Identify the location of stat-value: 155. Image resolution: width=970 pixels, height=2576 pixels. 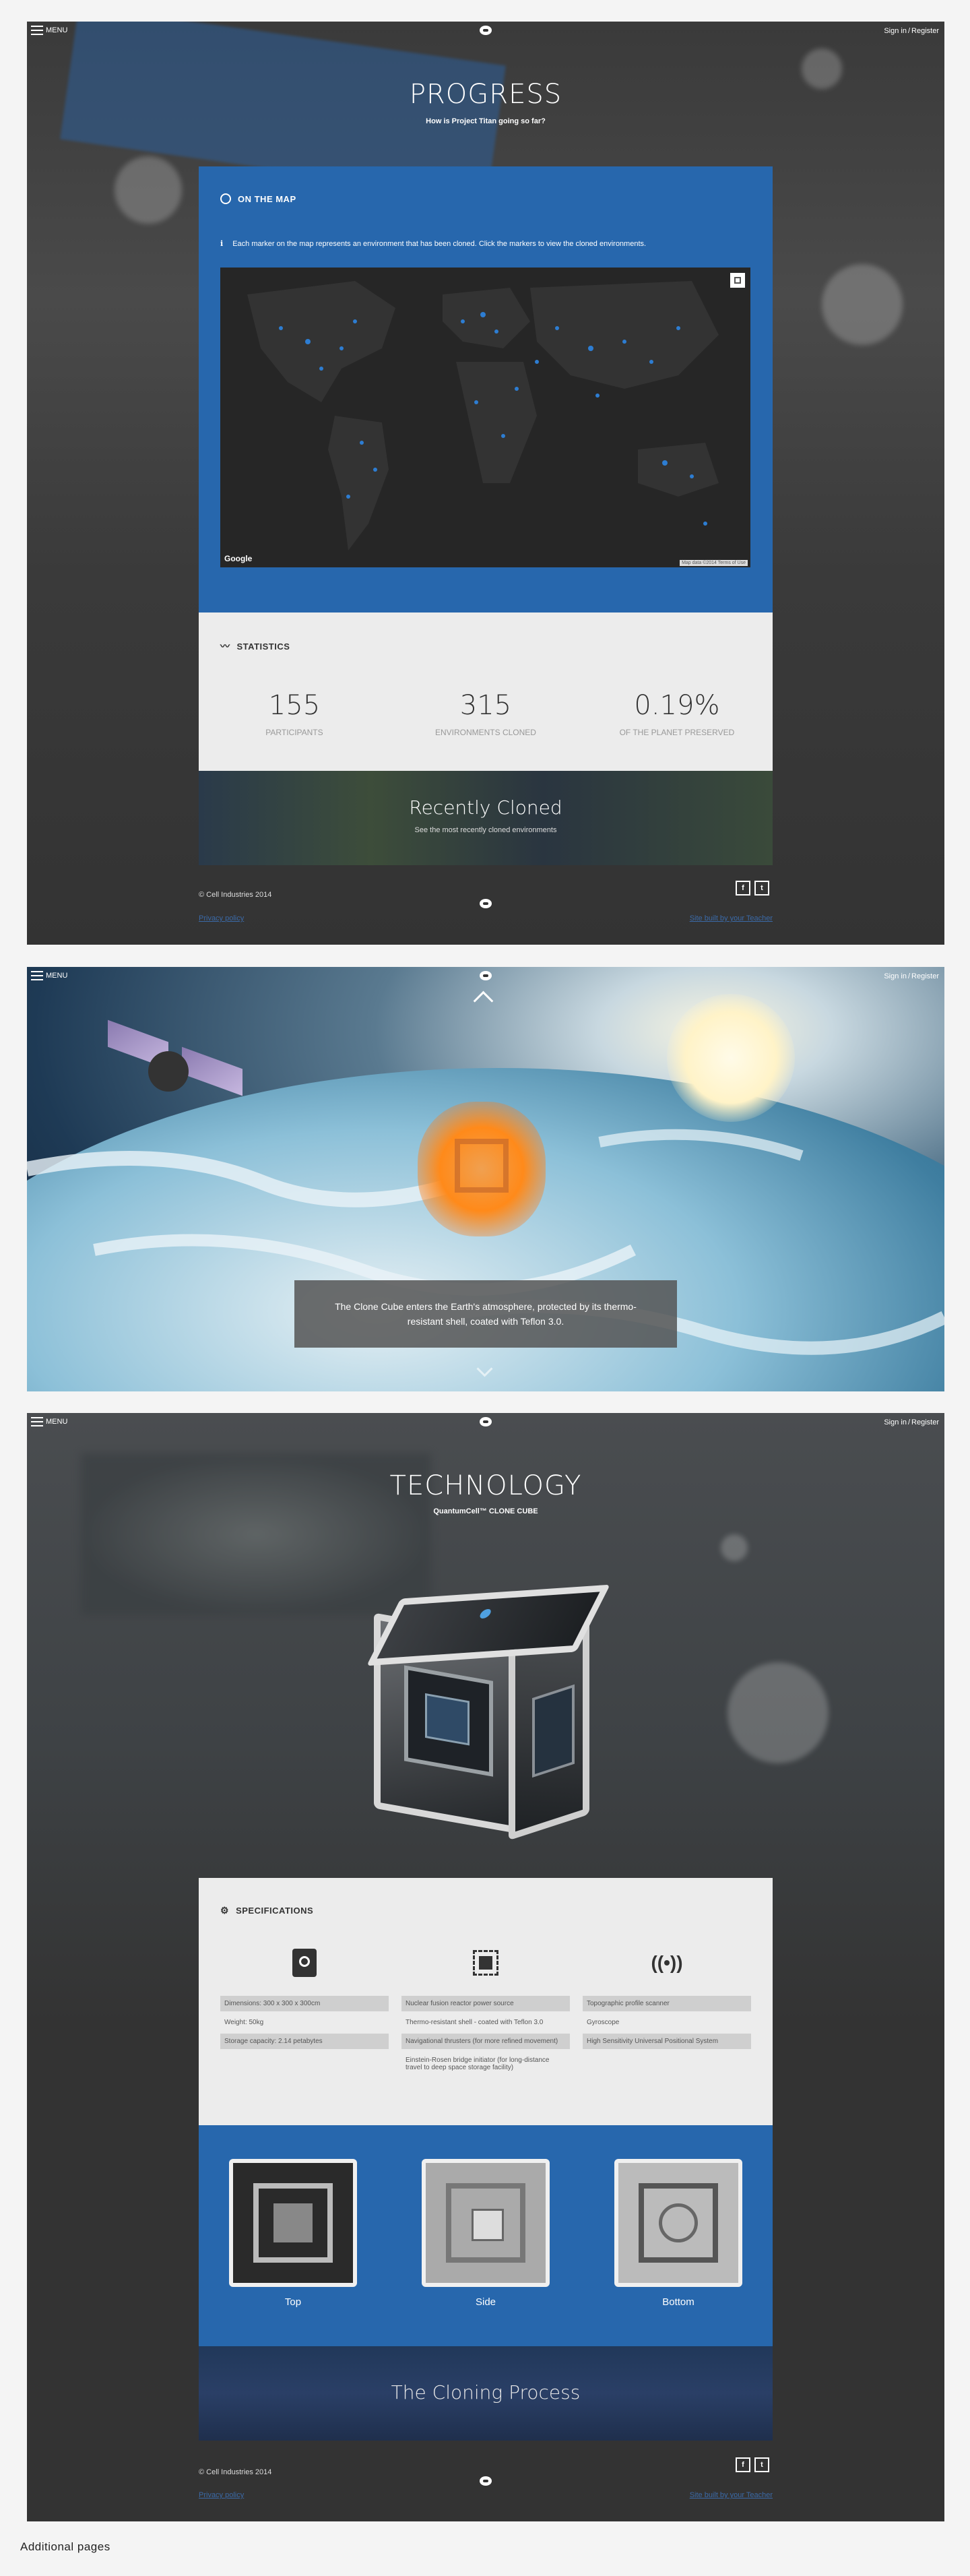
(294, 705).